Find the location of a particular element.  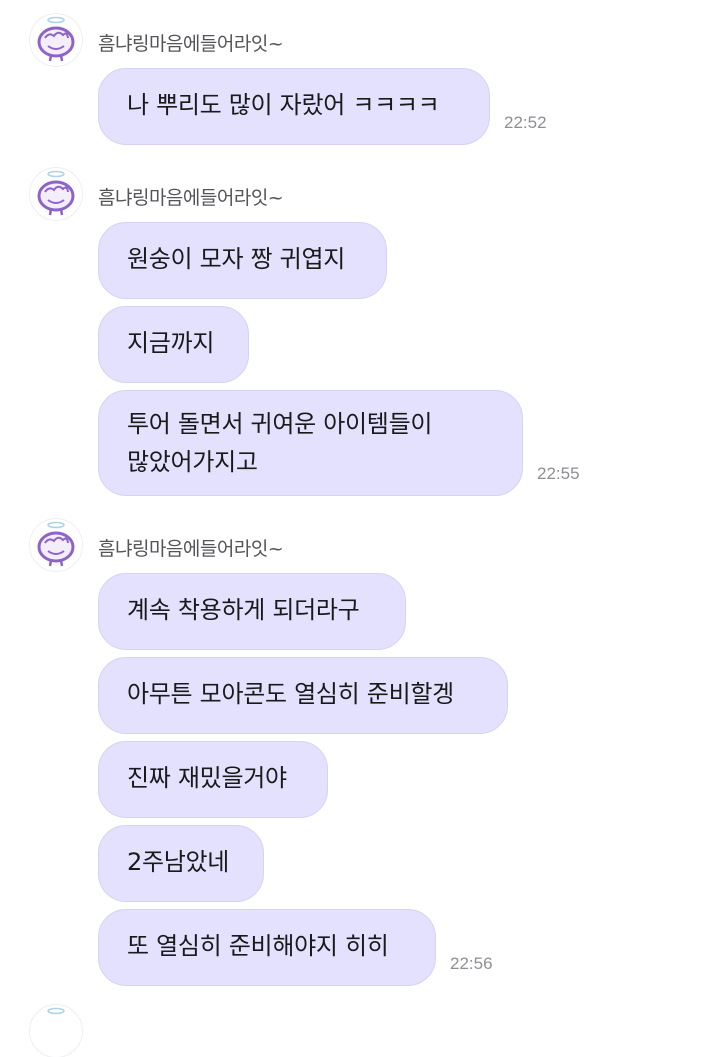

message-bubble: 원숭이 모자 짱 귀엽지 is located at coordinates (242, 260).